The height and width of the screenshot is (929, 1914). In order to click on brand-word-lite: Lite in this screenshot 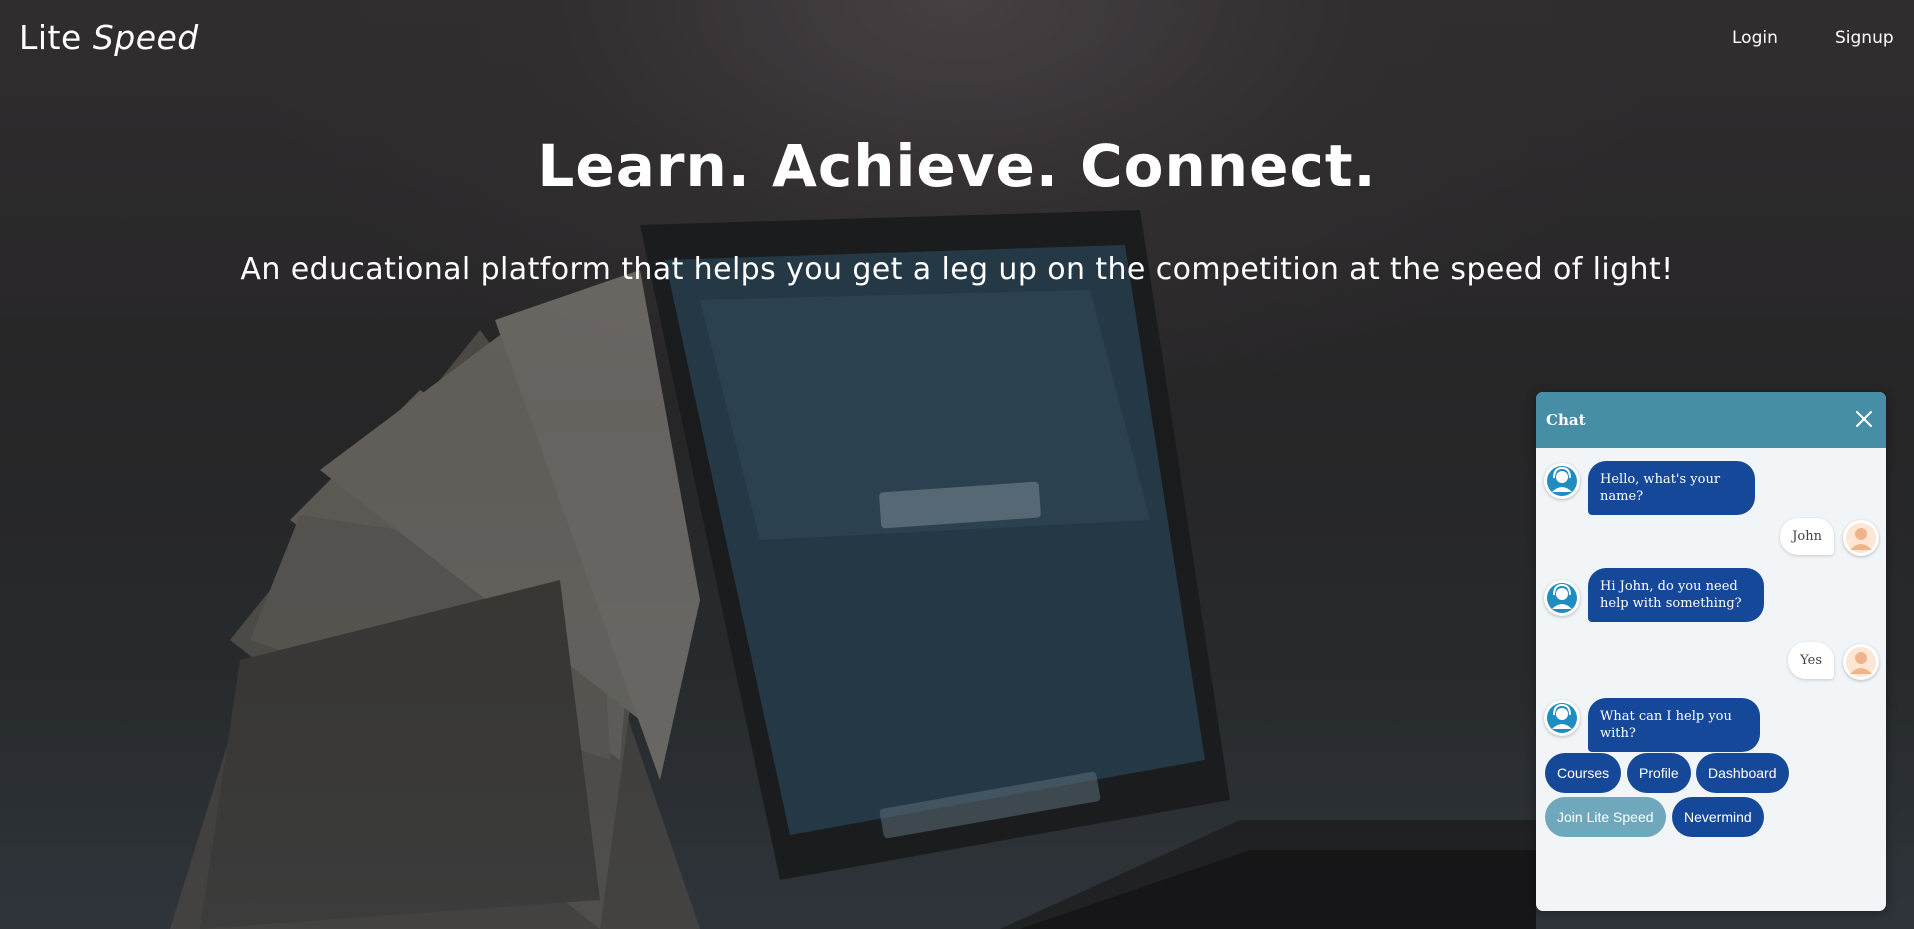, I will do `click(50, 37)`.